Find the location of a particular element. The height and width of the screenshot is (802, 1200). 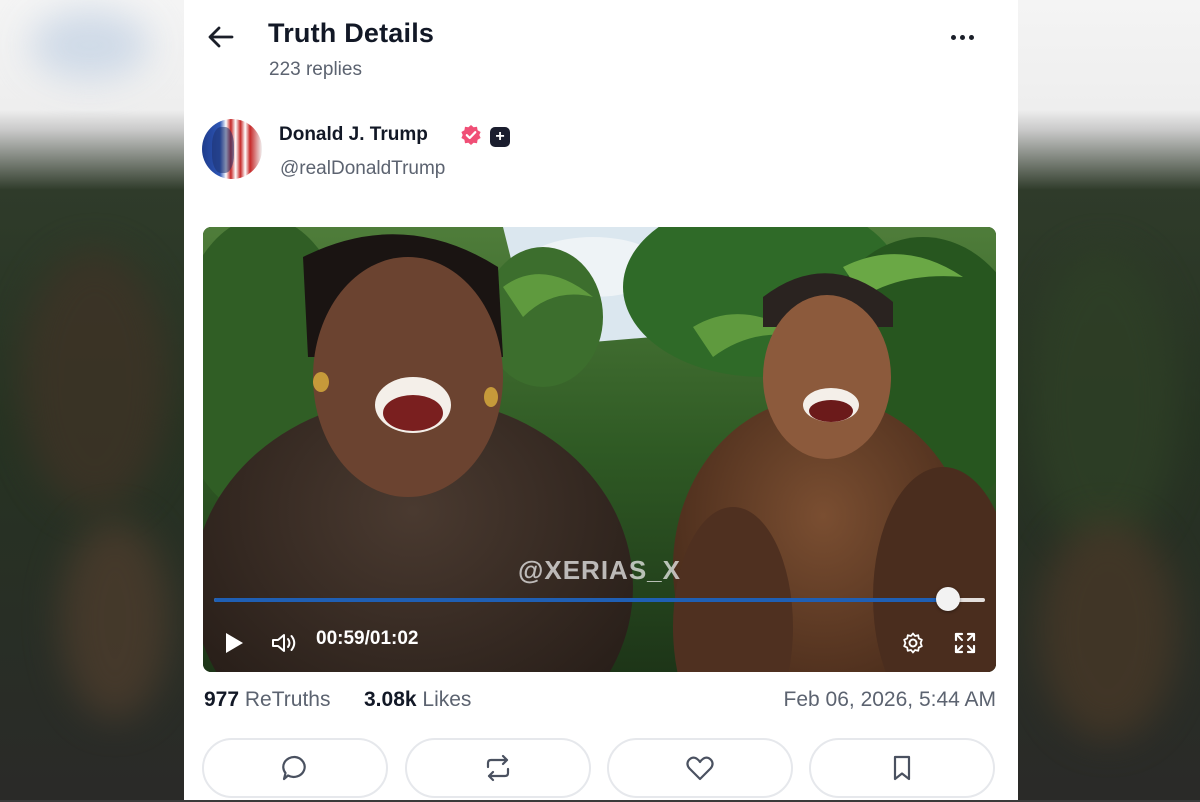

reply-button is located at coordinates (295, 768).